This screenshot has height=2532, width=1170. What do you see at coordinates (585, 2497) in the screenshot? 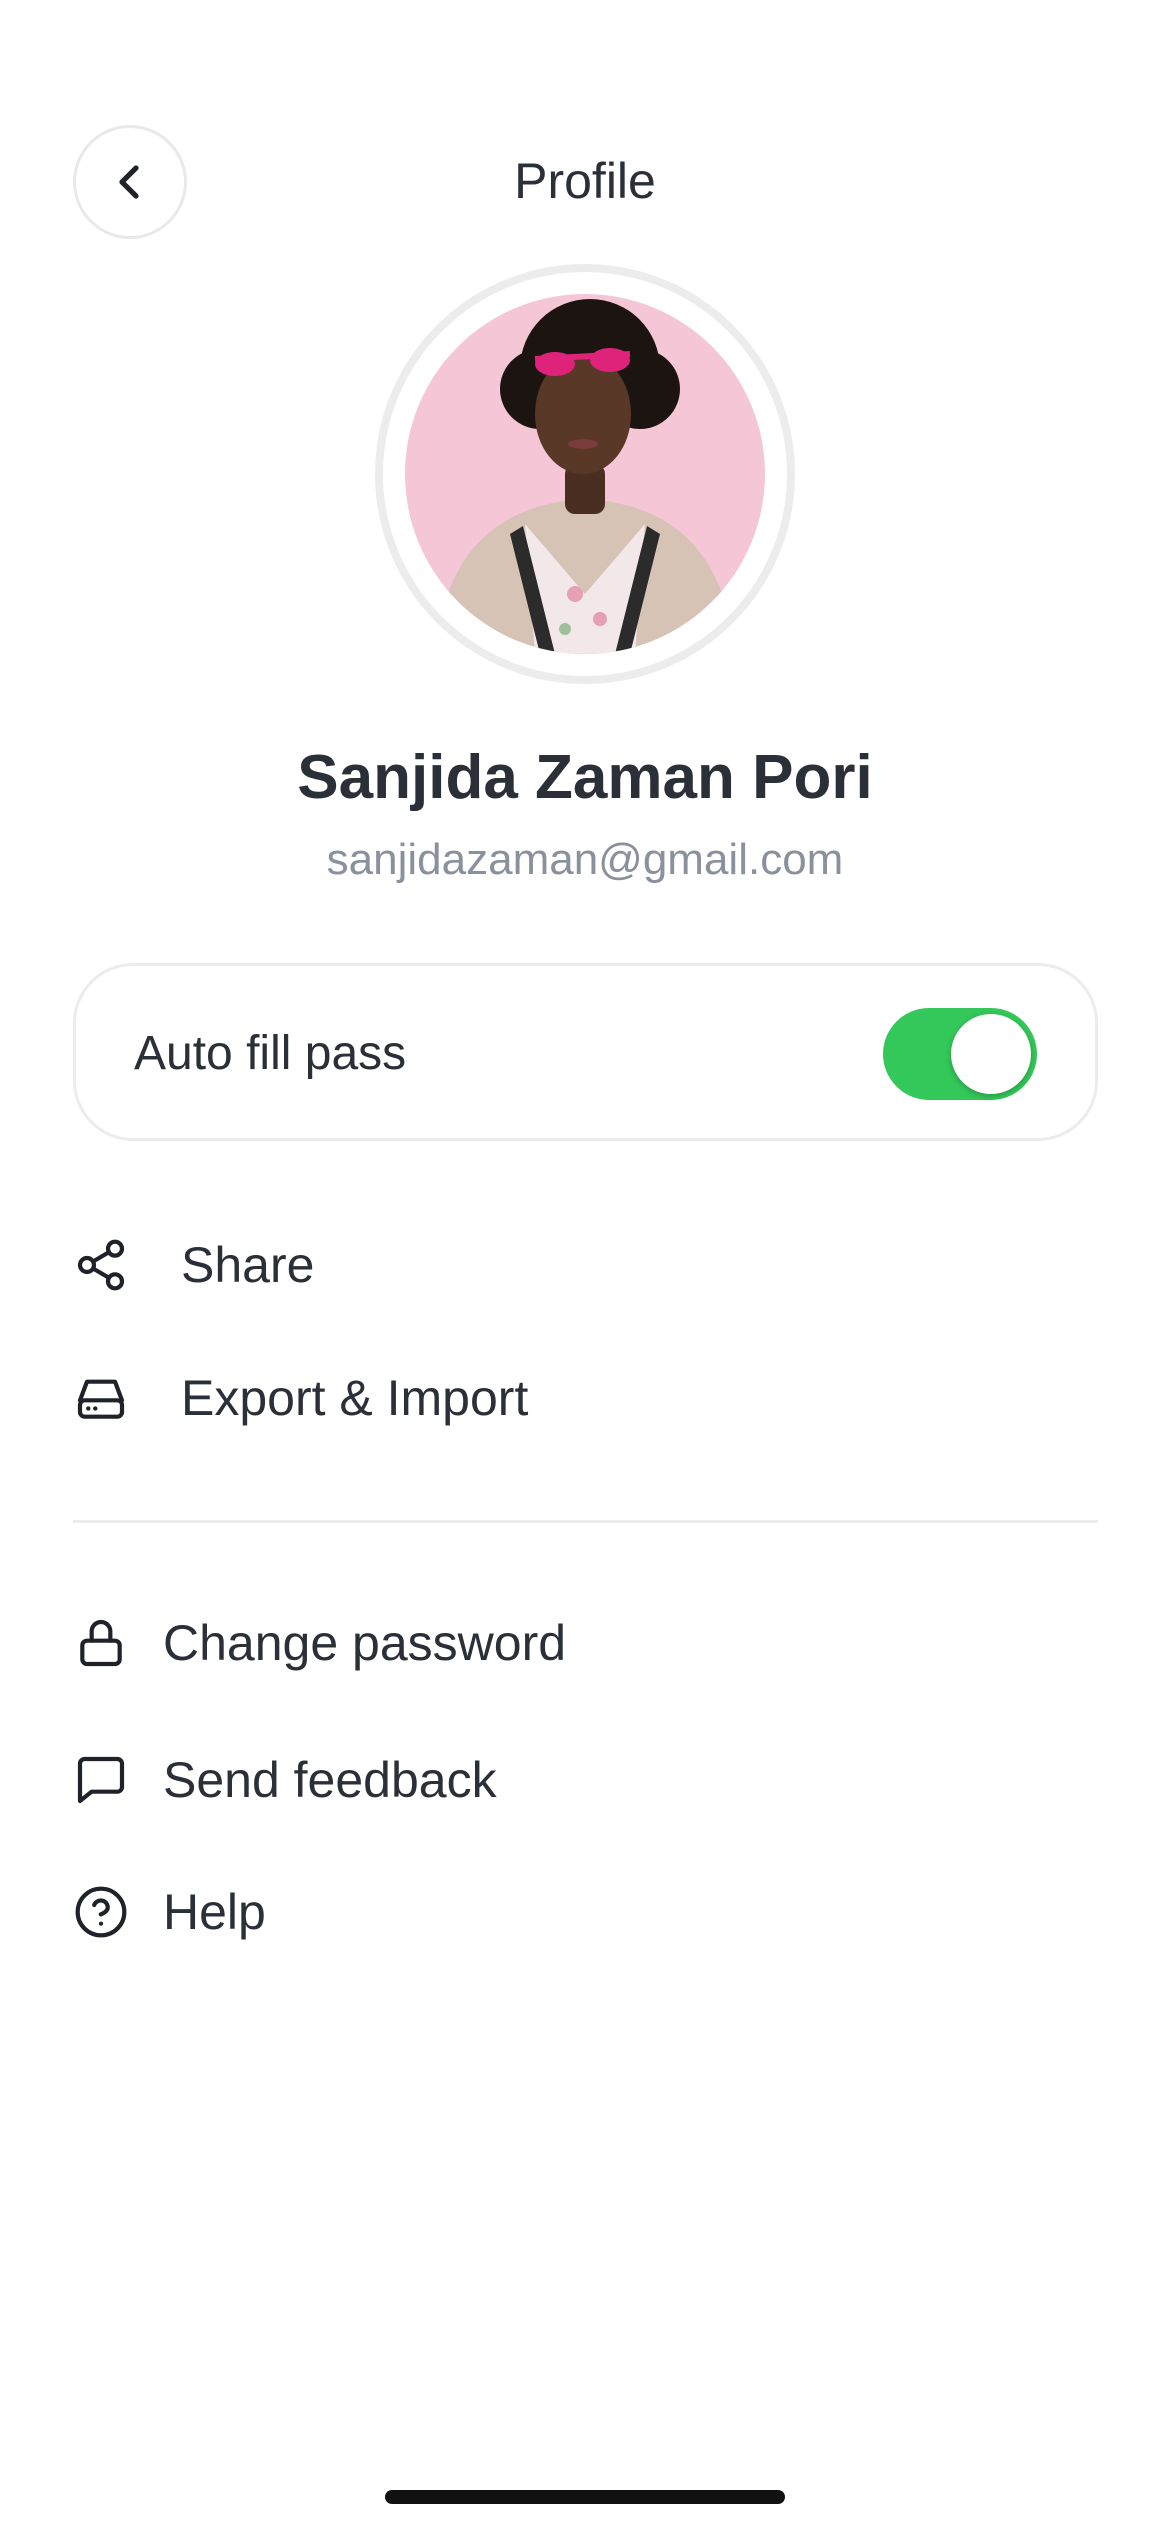
I see `home-indicator` at bounding box center [585, 2497].